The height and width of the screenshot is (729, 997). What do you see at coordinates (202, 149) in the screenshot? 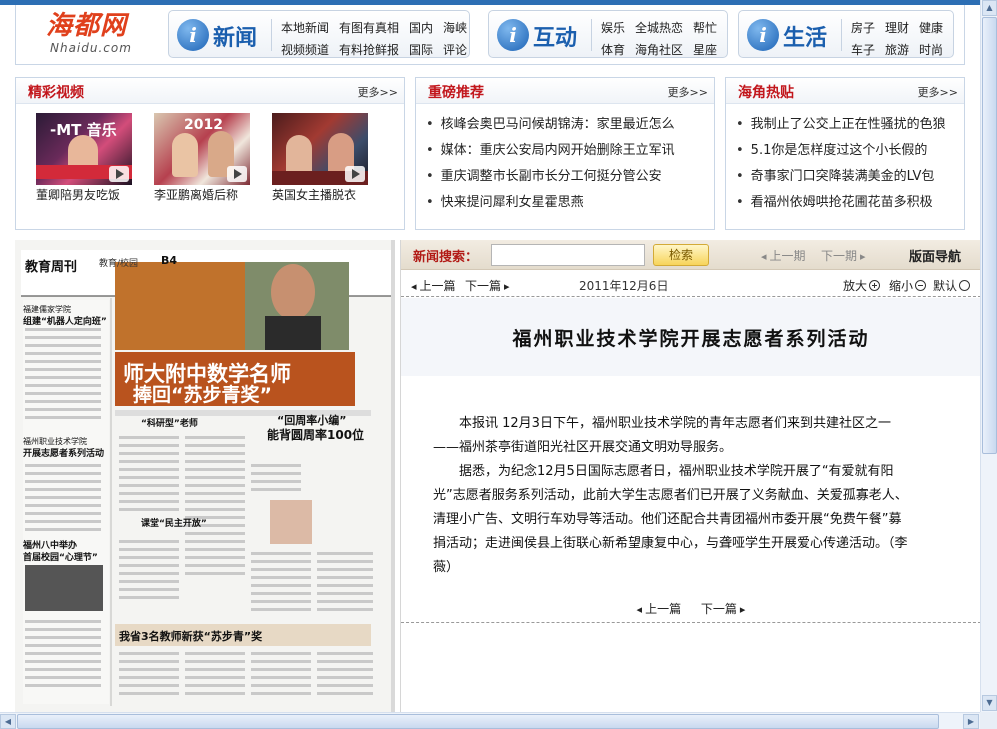
I see `video-thumbnail: 2012` at bounding box center [202, 149].